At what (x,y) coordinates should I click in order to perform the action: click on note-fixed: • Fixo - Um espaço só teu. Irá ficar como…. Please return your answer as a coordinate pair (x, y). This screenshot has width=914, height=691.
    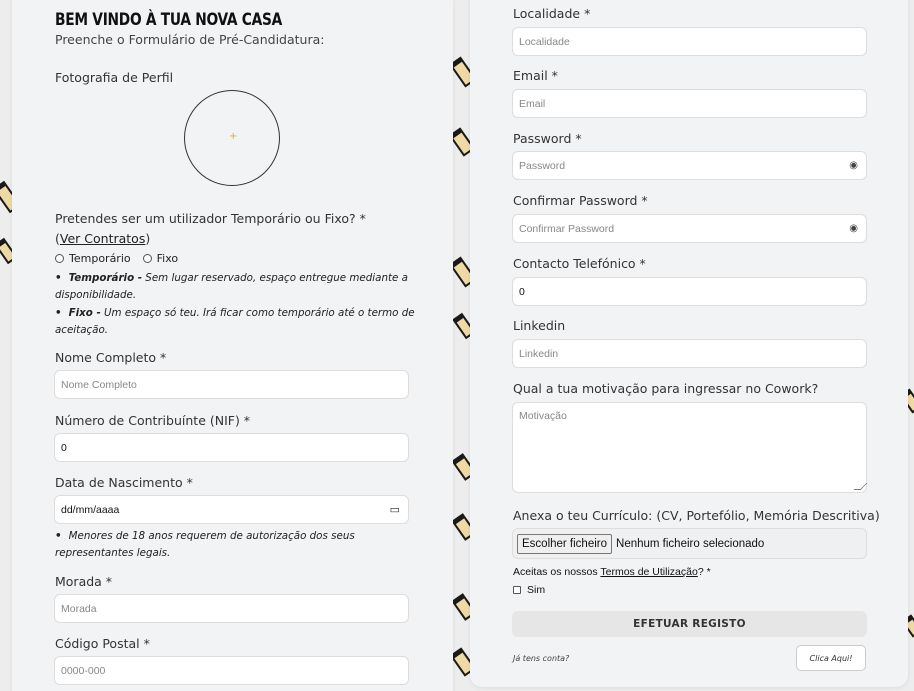
    Looking at the image, I should click on (235, 321).